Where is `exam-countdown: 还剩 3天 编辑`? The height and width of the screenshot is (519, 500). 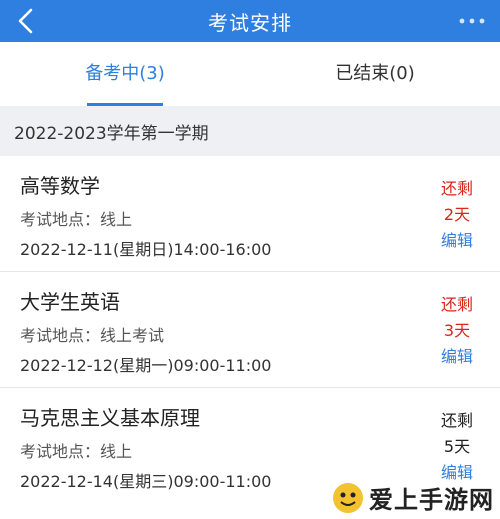 exam-countdown: 还剩 3天 编辑 is located at coordinates (457, 331).